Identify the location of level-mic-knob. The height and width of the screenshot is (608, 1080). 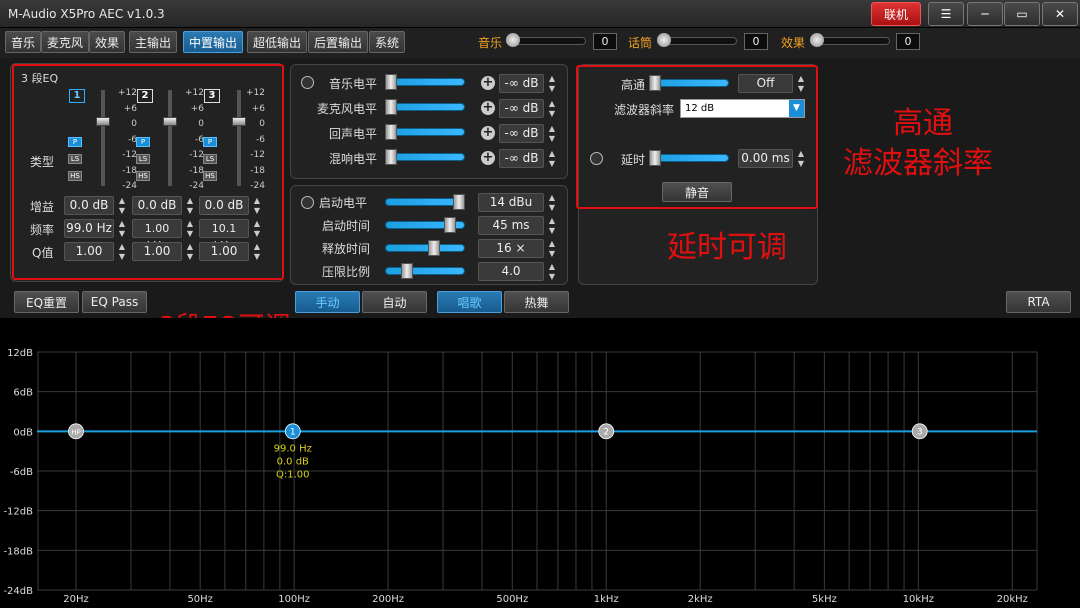
(391, 107).